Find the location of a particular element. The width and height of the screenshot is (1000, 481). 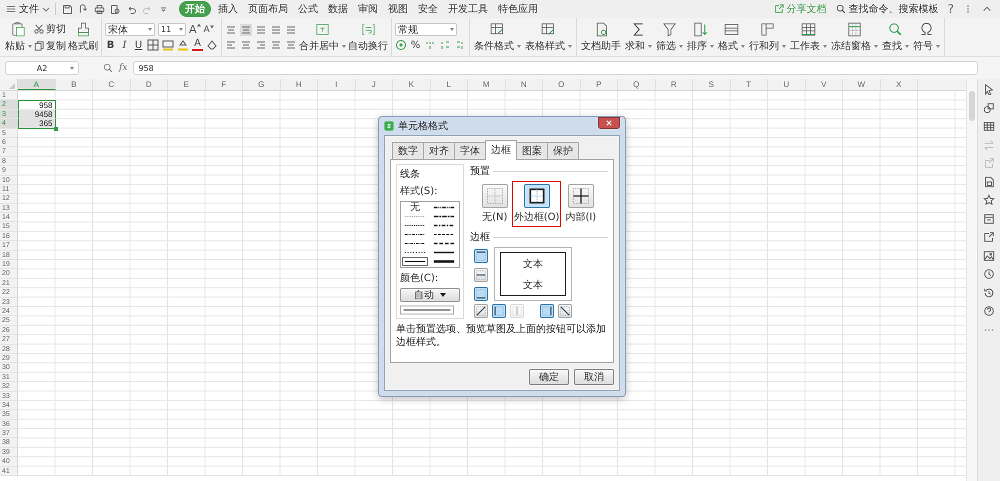

bold-button: B is located at coordinates (110, 45).